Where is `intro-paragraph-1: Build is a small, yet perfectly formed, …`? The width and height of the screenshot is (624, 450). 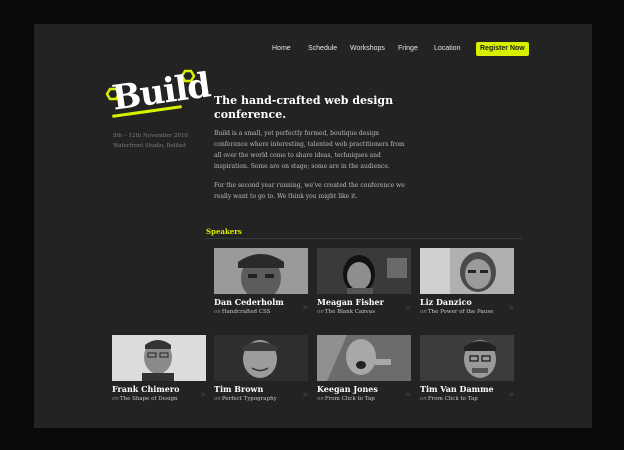 intro-paragraph-1: Build is a small, yet perfectly formed, … is located at coordinates (309, 150).